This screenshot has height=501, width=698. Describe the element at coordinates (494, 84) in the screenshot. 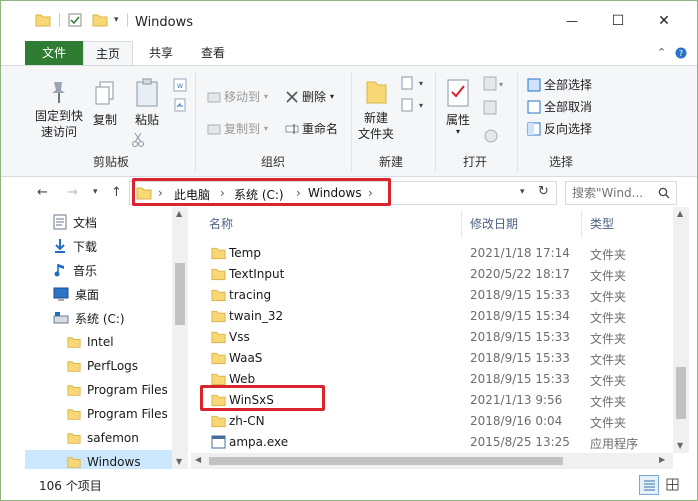

I see `open-icon: ▾` at that location.